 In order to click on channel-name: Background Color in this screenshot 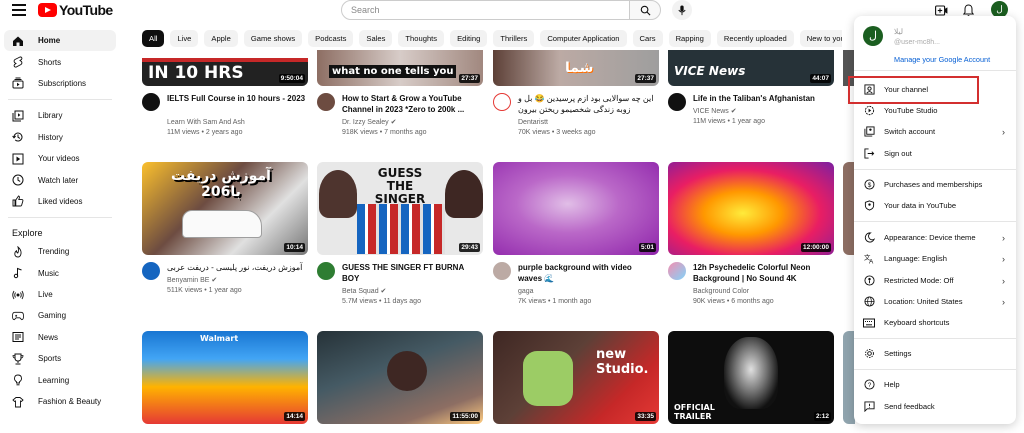, I will do `click(763, 292)`.